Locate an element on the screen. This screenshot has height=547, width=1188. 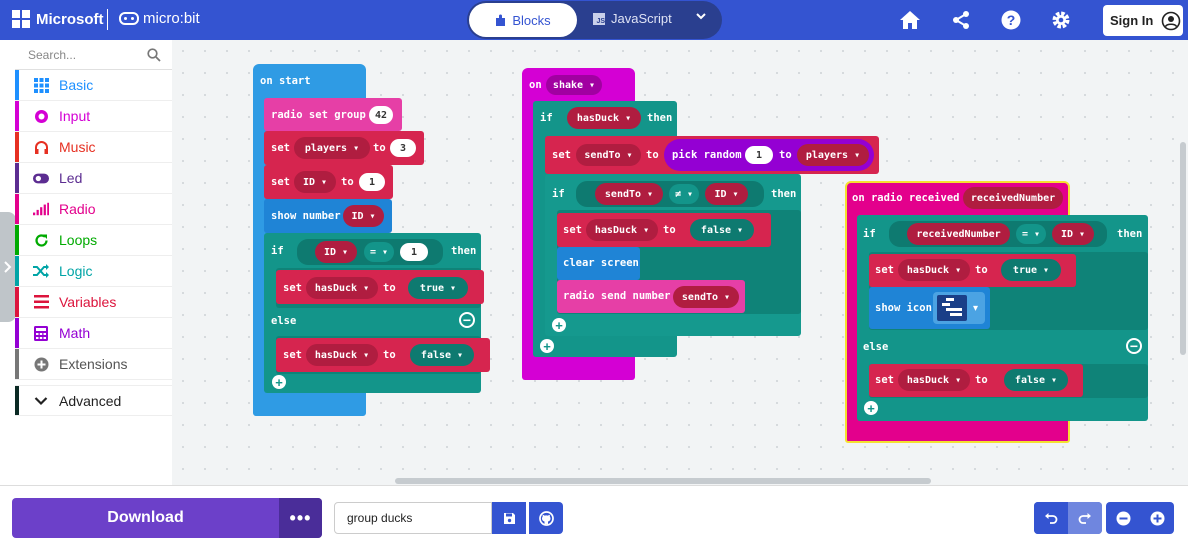
on-label: on is located at coordinates (535, 85).